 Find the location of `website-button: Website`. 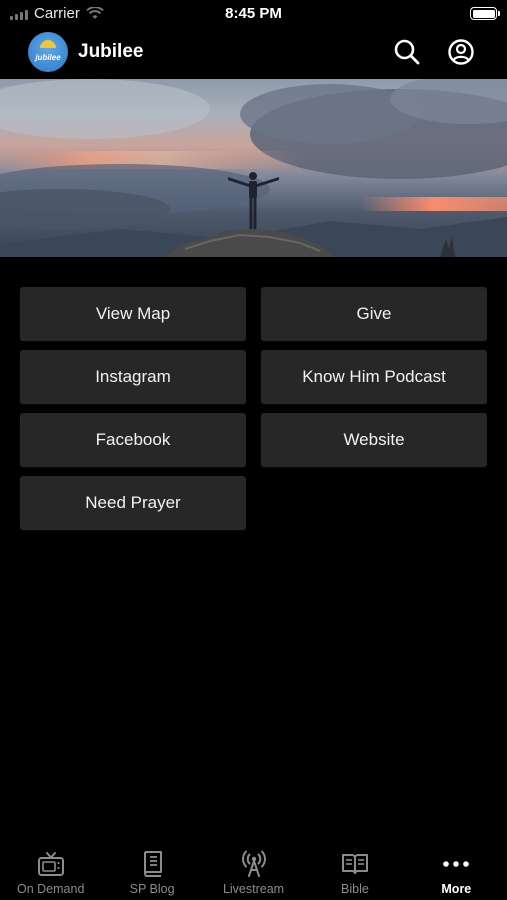

website-button: Website is located at coordinates (374, 440).